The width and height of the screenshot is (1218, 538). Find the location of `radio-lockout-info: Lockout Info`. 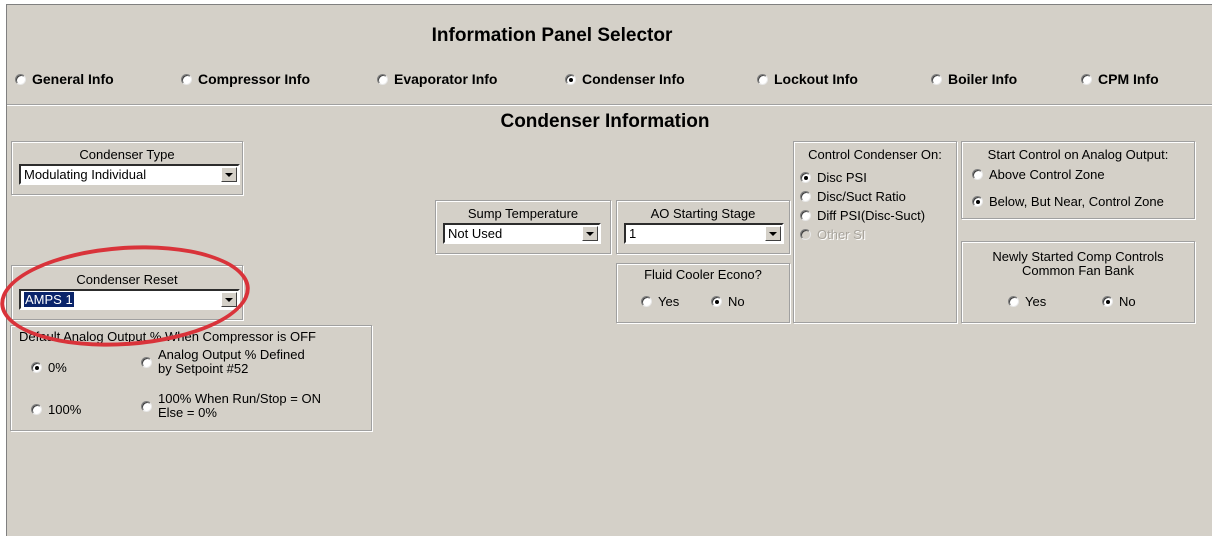

radio-lockout-info: Lockout Info is located at coordinates (807, 79).